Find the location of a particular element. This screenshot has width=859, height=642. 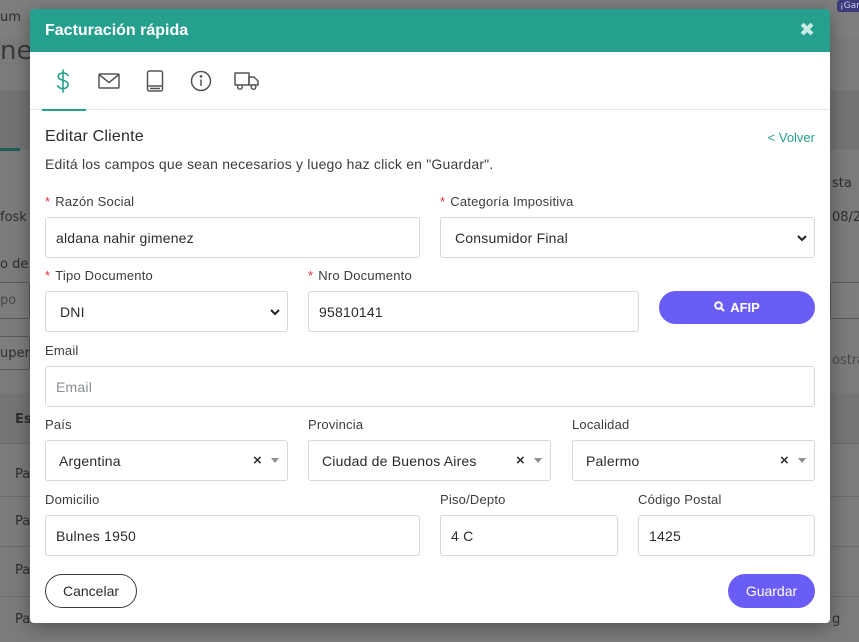

tab-shipping is located at coordinates (247, 81).